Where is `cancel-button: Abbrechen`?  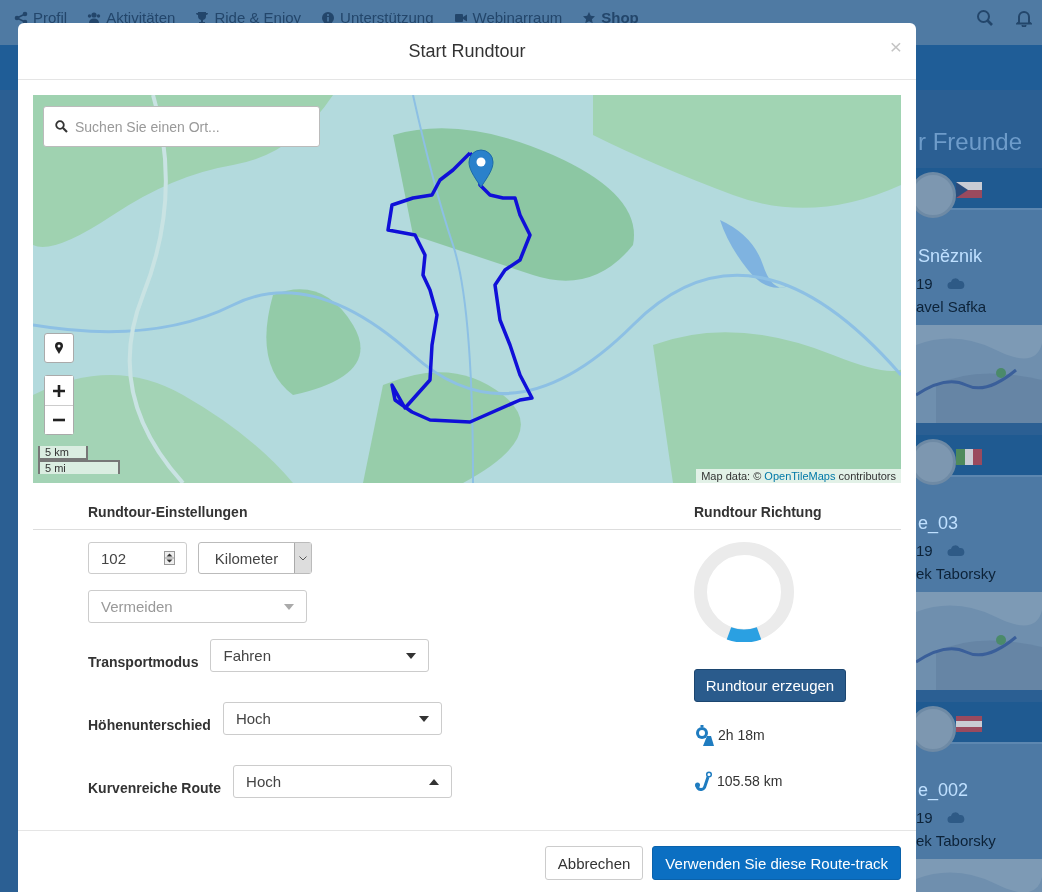 cancel-button: Abbrechen is located at coordinates (594, 863).